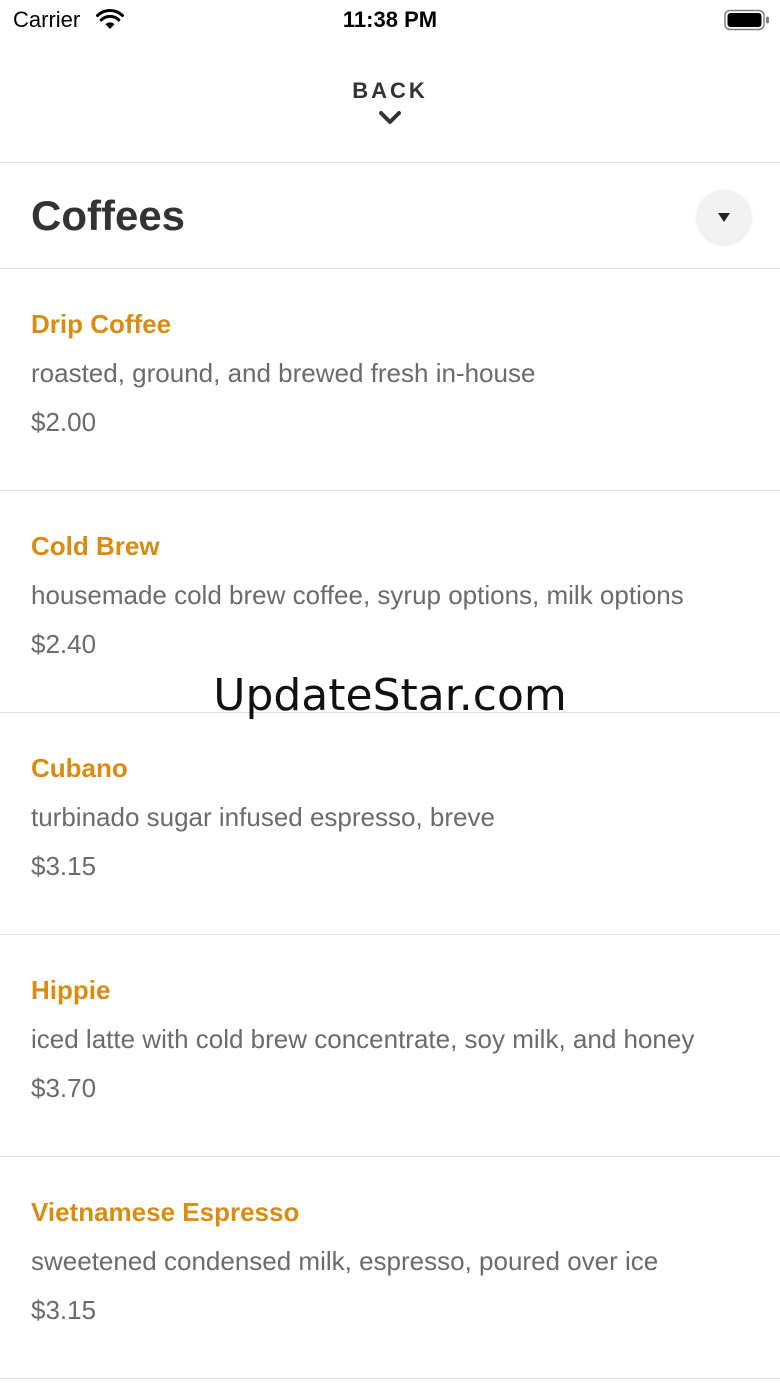 The image size is (780, 1387). I want to click on back-label: BACK, so click(390, 90).